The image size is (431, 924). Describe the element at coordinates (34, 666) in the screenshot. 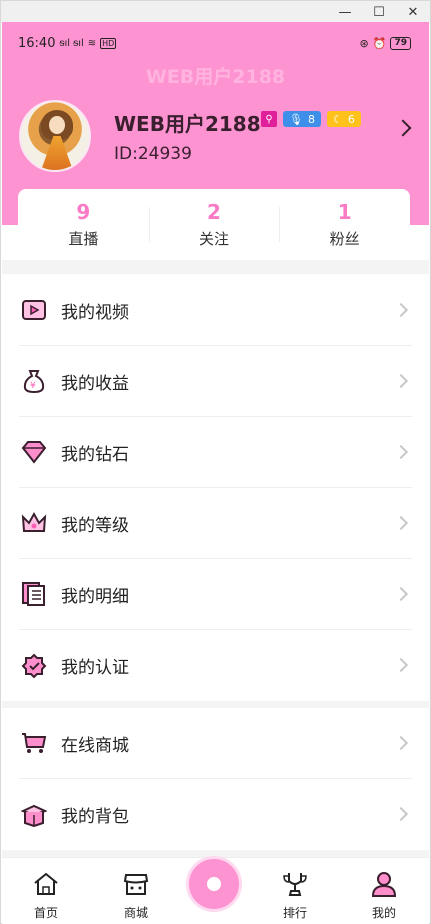

I see `verified-icon` at that location.